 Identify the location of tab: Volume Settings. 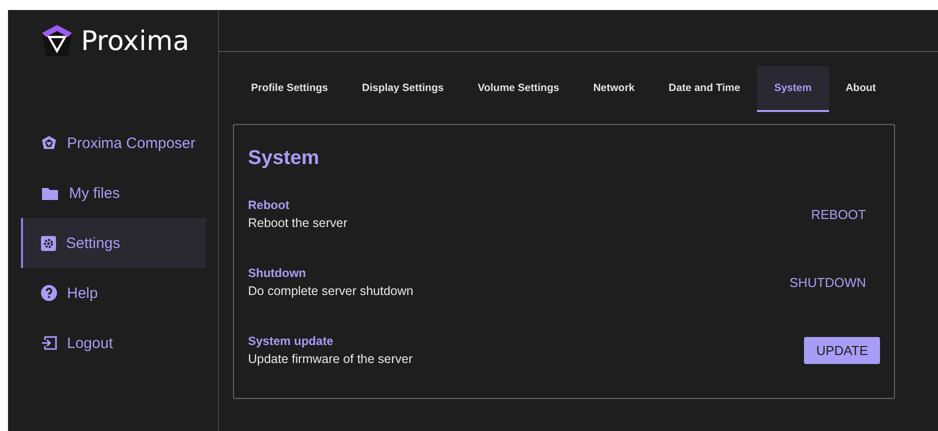
(518, 89).